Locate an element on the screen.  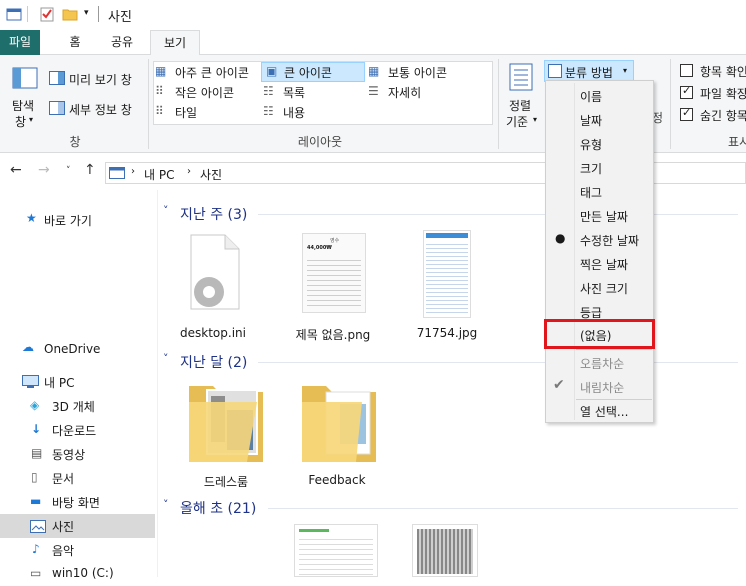
folder-with-document-icon is located at coordinates (339, 424).